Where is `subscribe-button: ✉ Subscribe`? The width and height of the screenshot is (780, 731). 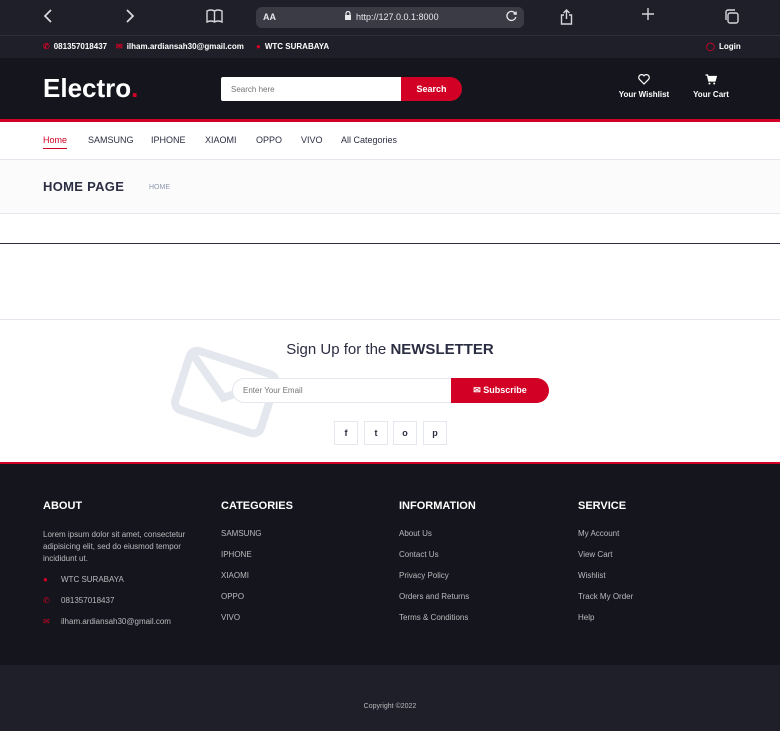 subscribe-button: ✉ Subscribe is located at coordinates (500, 390).